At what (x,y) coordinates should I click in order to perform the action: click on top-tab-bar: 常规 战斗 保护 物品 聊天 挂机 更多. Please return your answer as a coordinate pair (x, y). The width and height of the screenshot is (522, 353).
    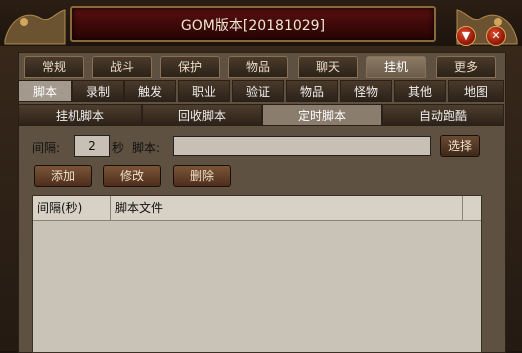
    Looking at the image, I should click on (261, 67).